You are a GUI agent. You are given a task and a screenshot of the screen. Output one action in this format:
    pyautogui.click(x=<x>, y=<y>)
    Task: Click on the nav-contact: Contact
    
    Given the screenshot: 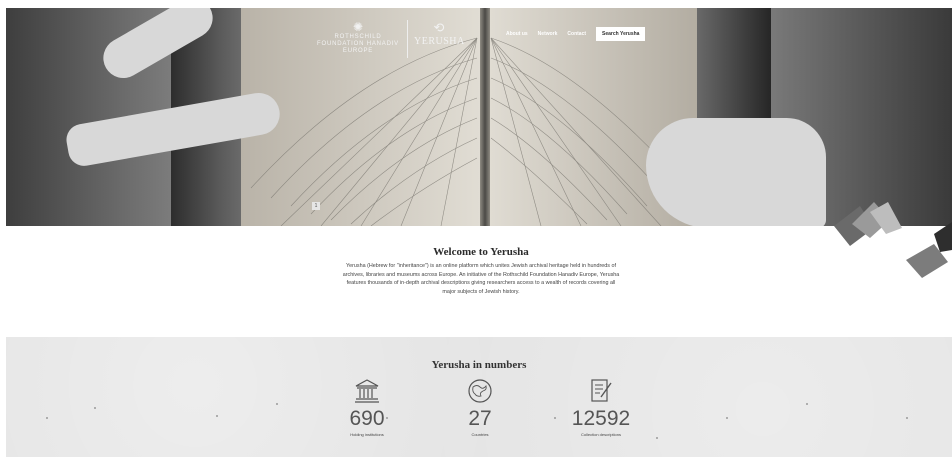 What is the action you would take?
    pyautogui.click(x=576, y=34)
    